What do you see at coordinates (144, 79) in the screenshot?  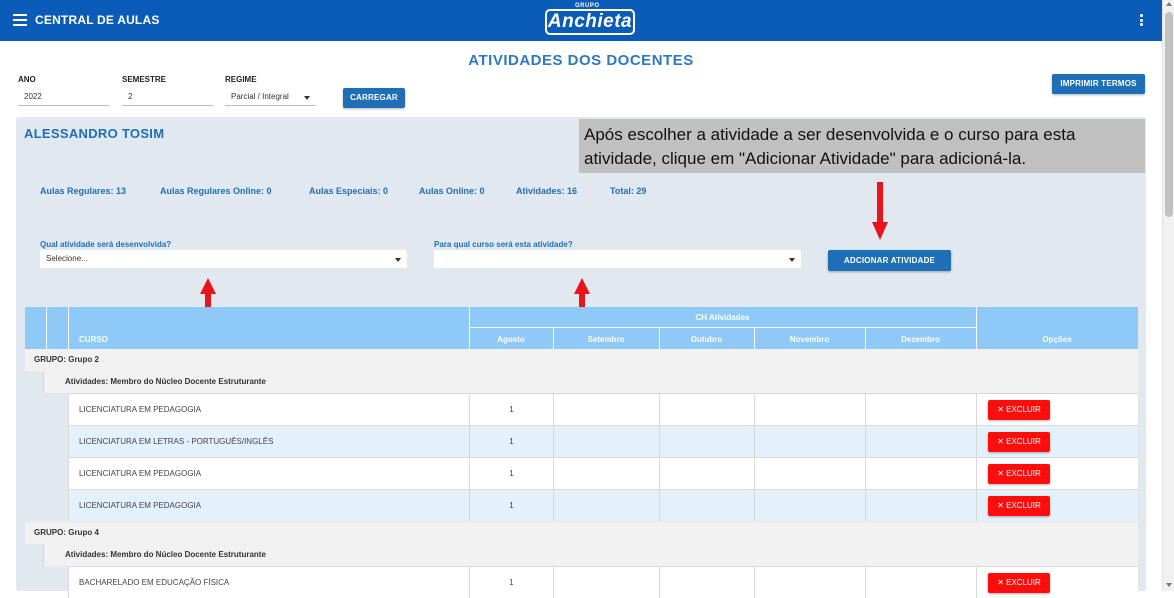 I see `semestre-label: SEMESTRE` at bounding box center [144, 79].